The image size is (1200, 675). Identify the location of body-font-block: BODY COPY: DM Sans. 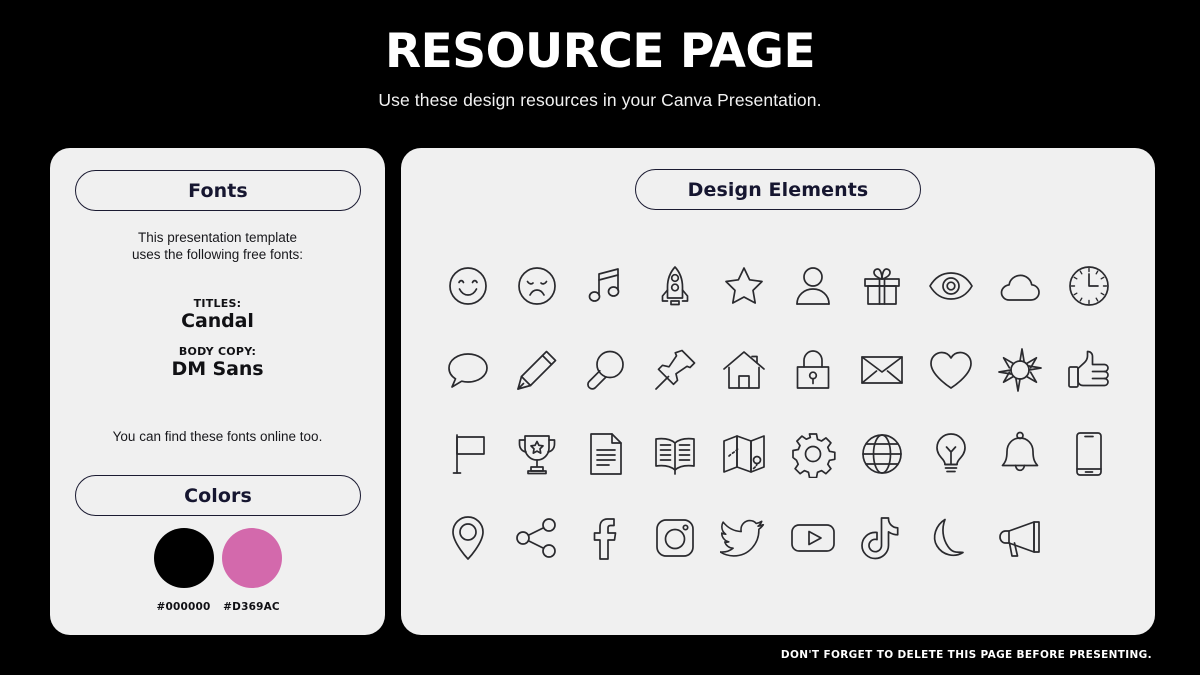
(217, 362).